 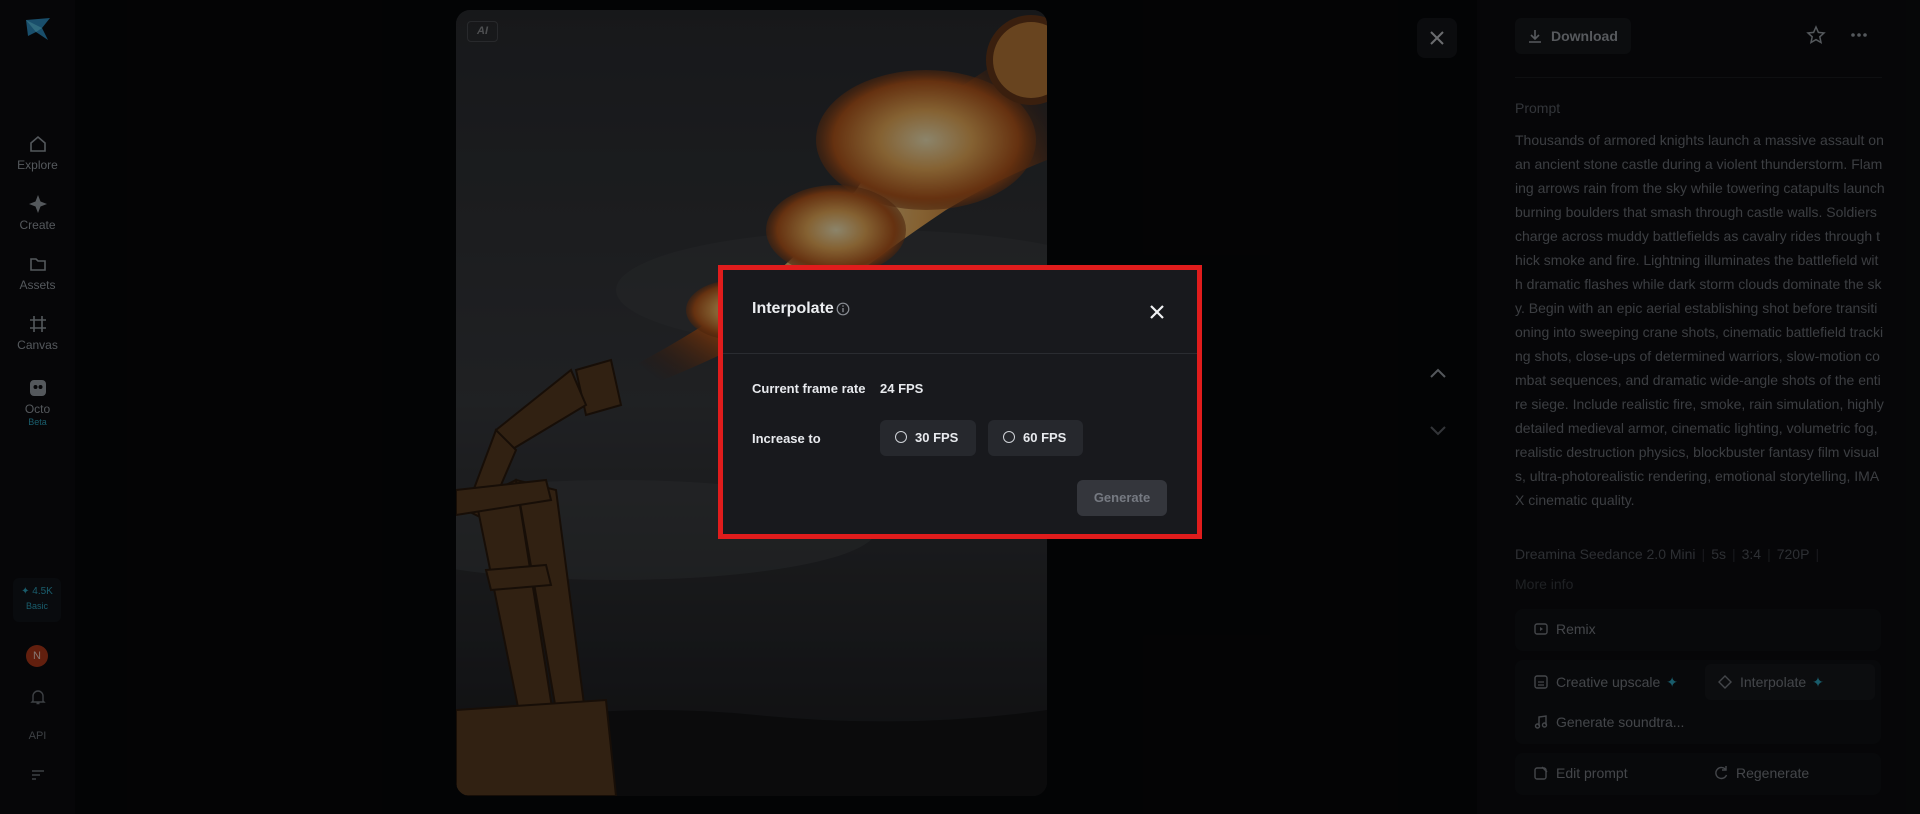 I want to click on dialog-title: Interpolate, so click(x=793, y=308).